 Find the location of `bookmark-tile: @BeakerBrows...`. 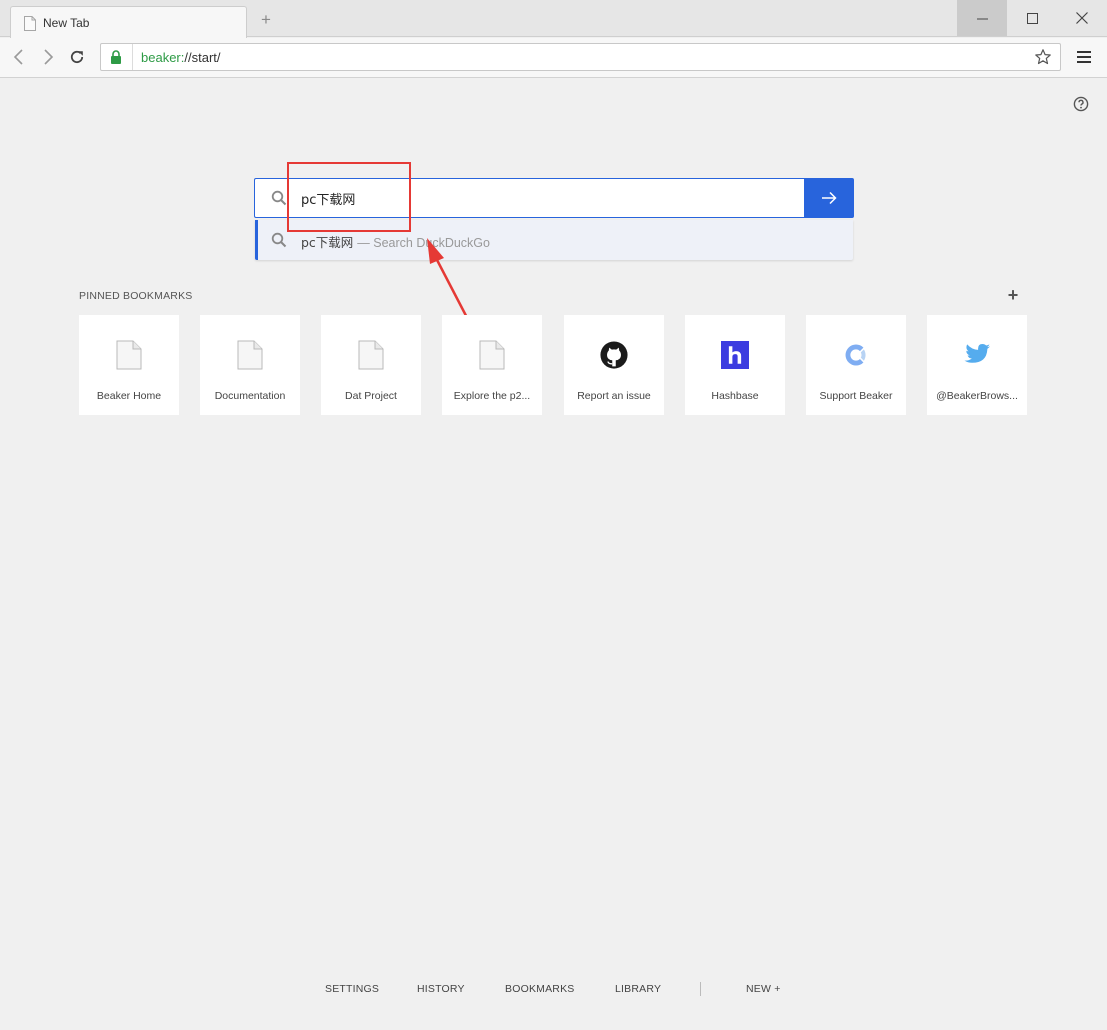

bookmark-tile: @BeakerBrows... is located at coordinates (977, 365).